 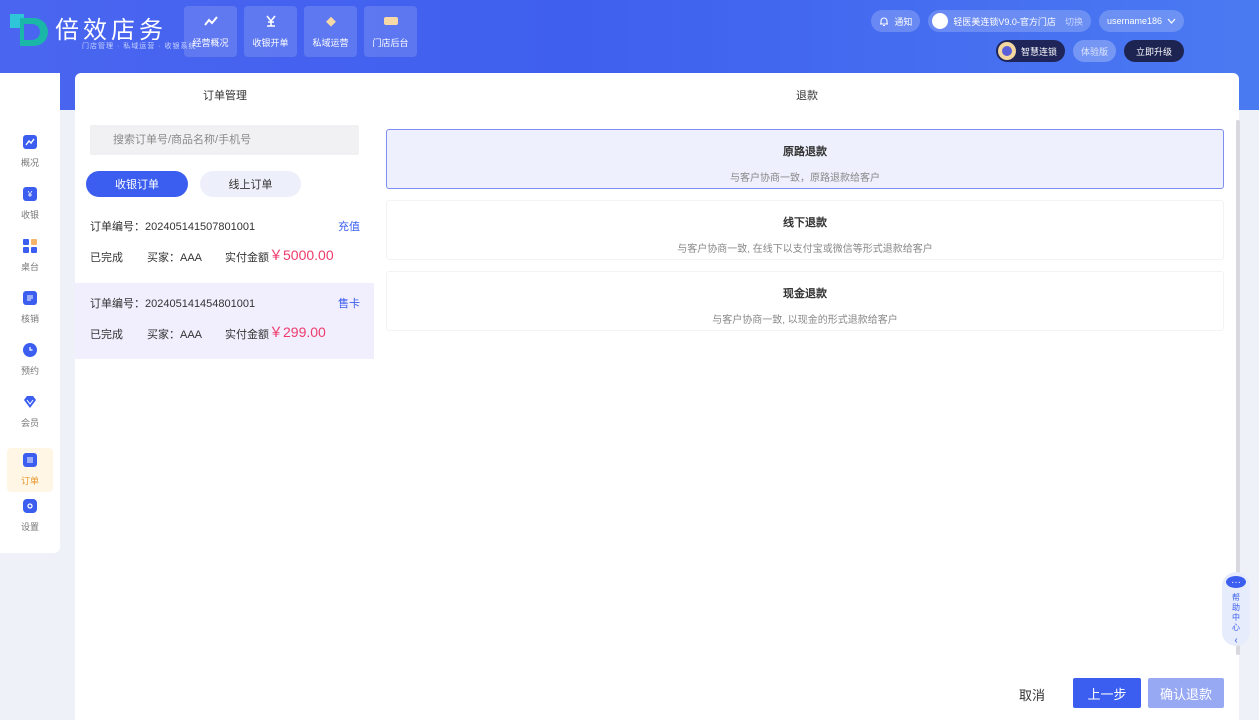 I want to click on chat-icon: ···, so click(x=1236, y=582).